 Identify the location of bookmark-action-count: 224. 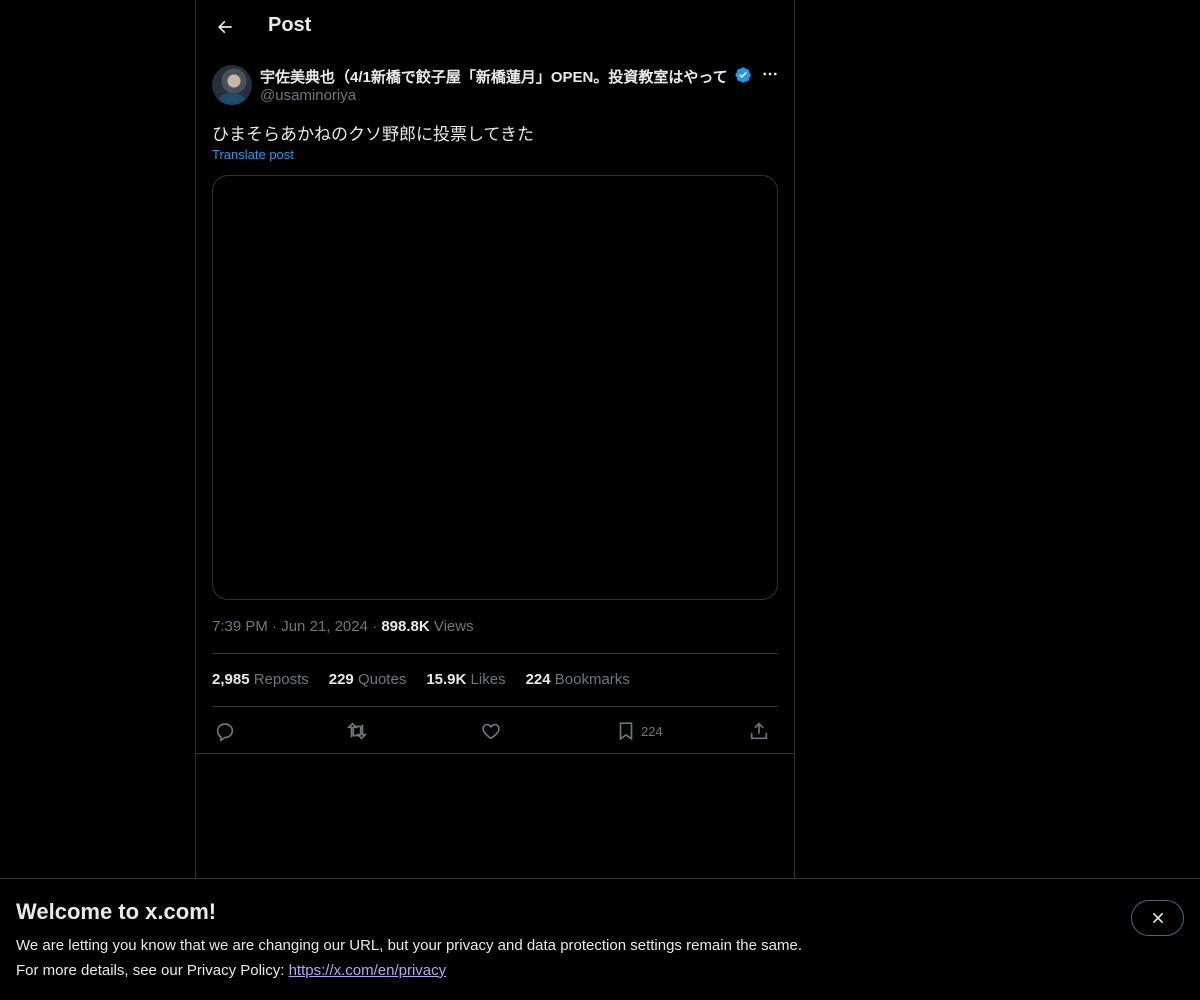
(652, 731).